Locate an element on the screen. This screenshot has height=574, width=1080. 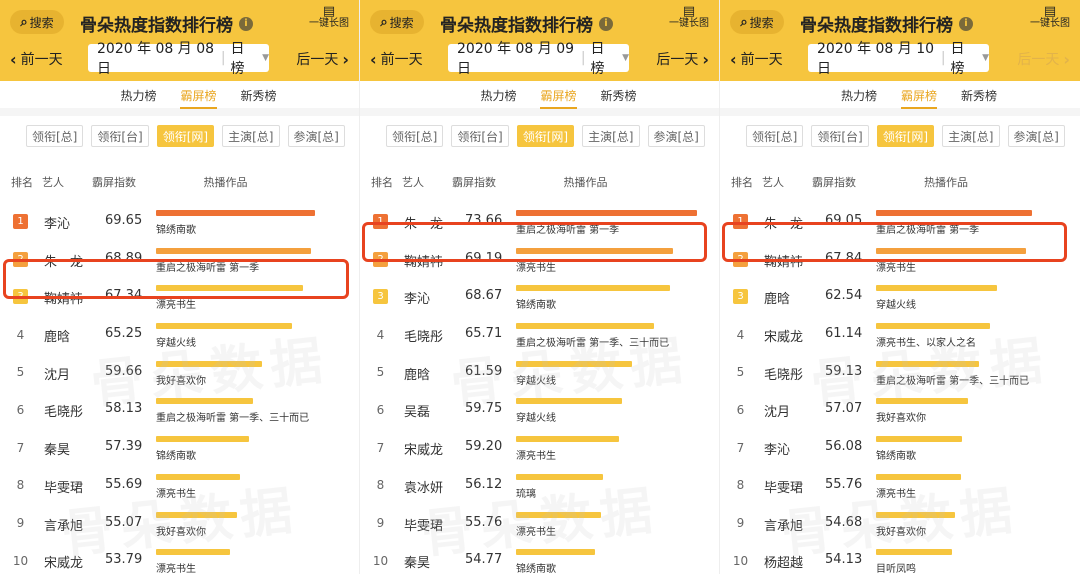
artist-name: 杨超越 is located at coordinates (783, 561).